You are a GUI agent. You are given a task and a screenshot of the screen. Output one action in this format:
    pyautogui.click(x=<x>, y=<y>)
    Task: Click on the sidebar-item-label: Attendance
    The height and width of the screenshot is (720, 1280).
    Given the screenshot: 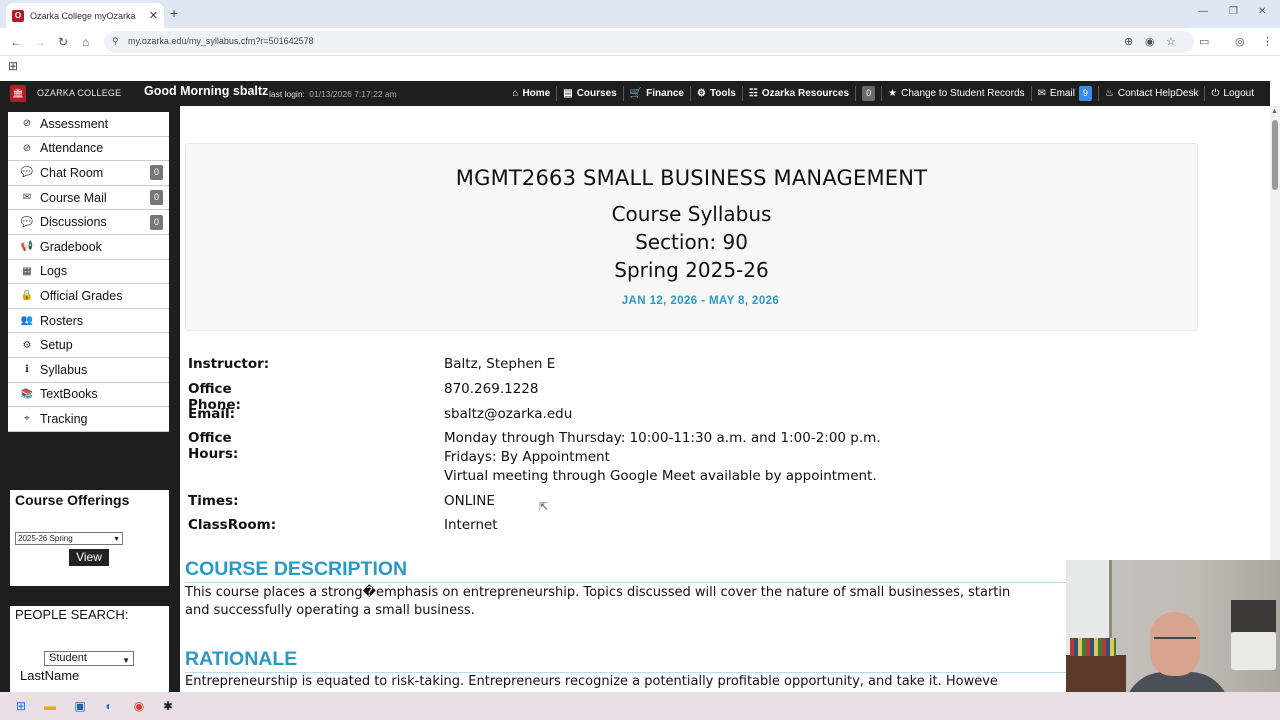 What is the action you would take?
    pyautogui.click(x=72, y=148)
    